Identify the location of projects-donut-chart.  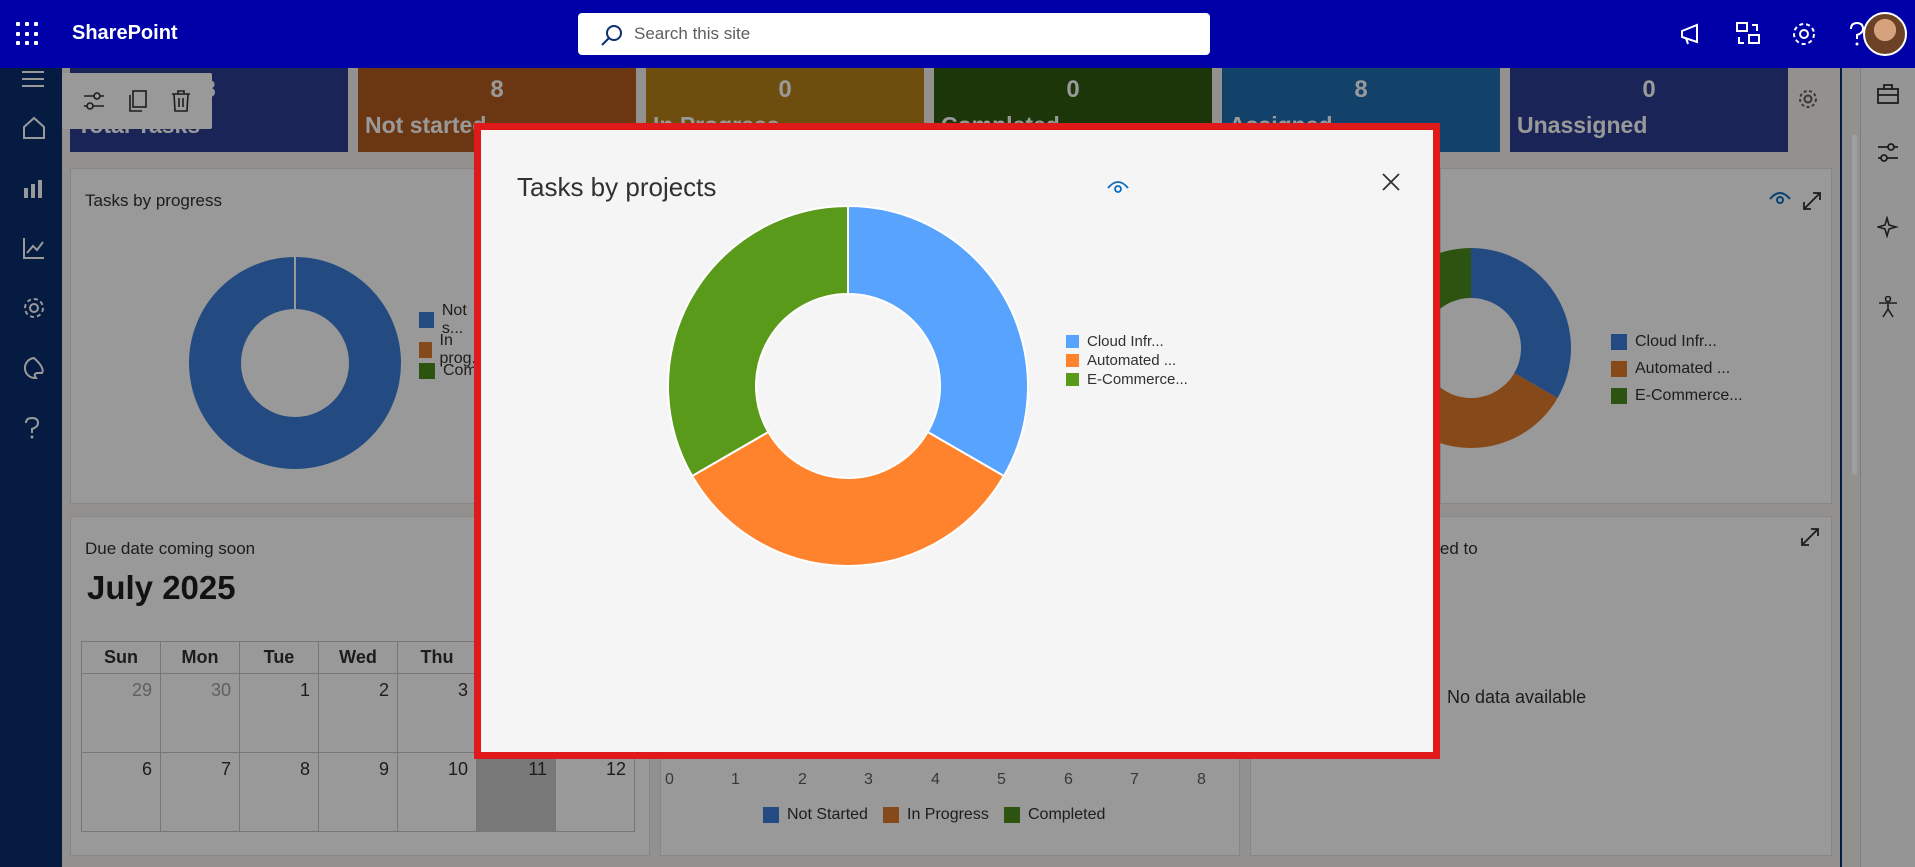
(848, 385).